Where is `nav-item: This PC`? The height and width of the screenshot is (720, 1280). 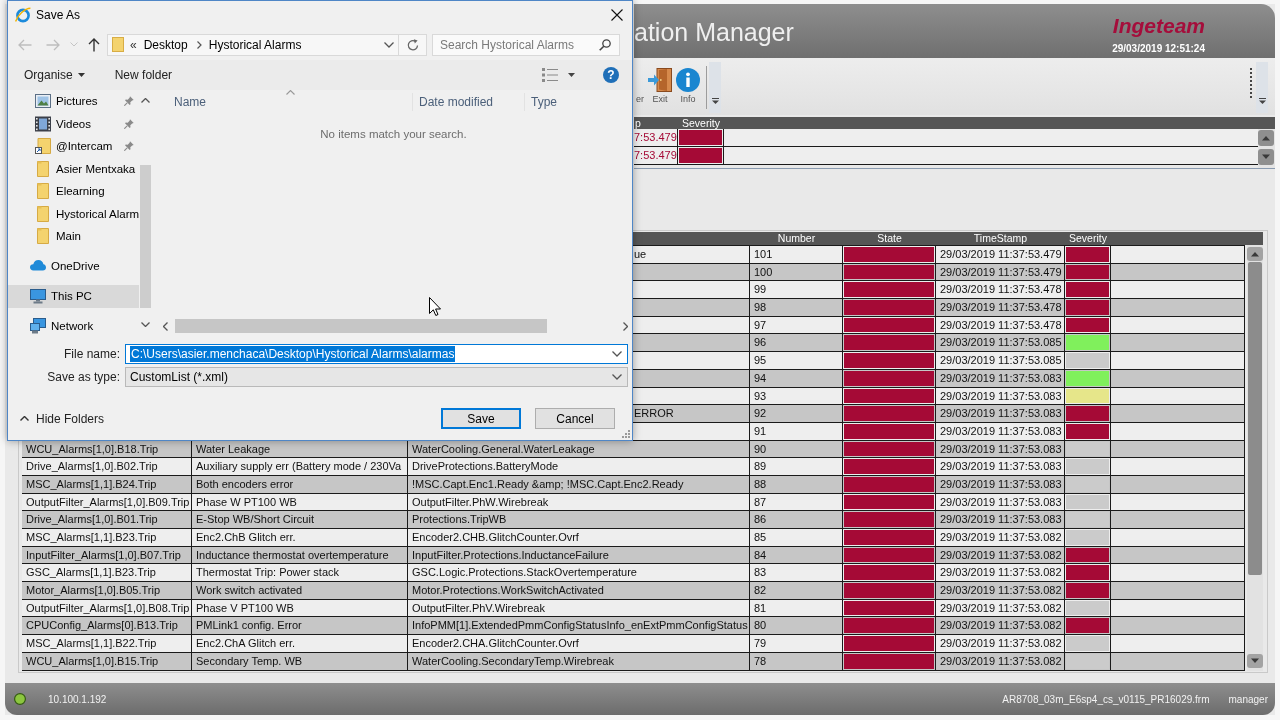 nav-item: This PC is located at coordinates (73, 296).